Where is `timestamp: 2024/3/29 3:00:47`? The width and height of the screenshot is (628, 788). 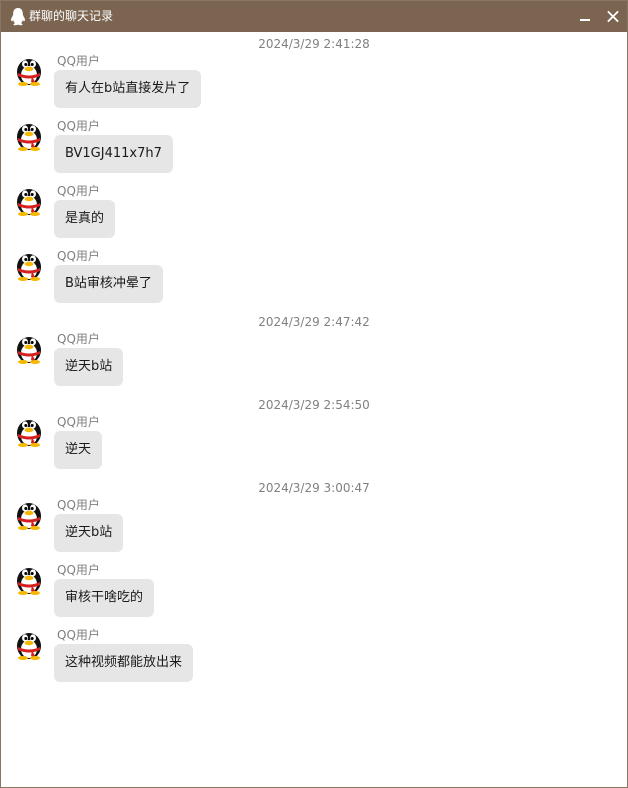
timestamp: 2024/3/29 3:00:47 is located at coordinates (314, 488).